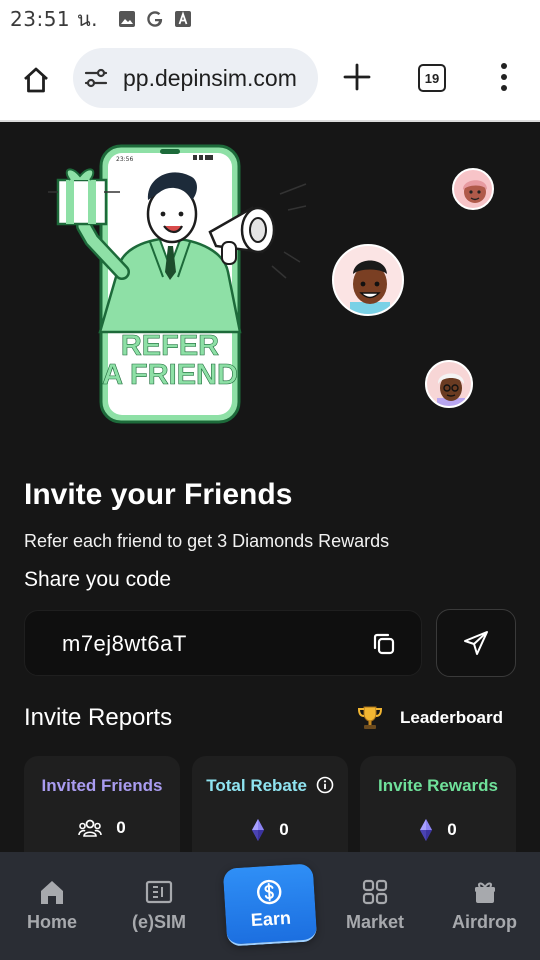 This screenshot has width=540, height=960. I want to click on trophy-icon, so click(370, 717).